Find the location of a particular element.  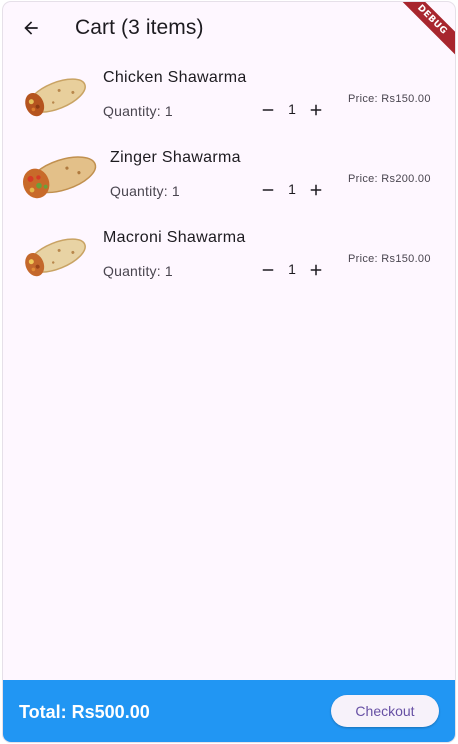

page-title: Cart (3 items) is located at coordinates (139, 27).